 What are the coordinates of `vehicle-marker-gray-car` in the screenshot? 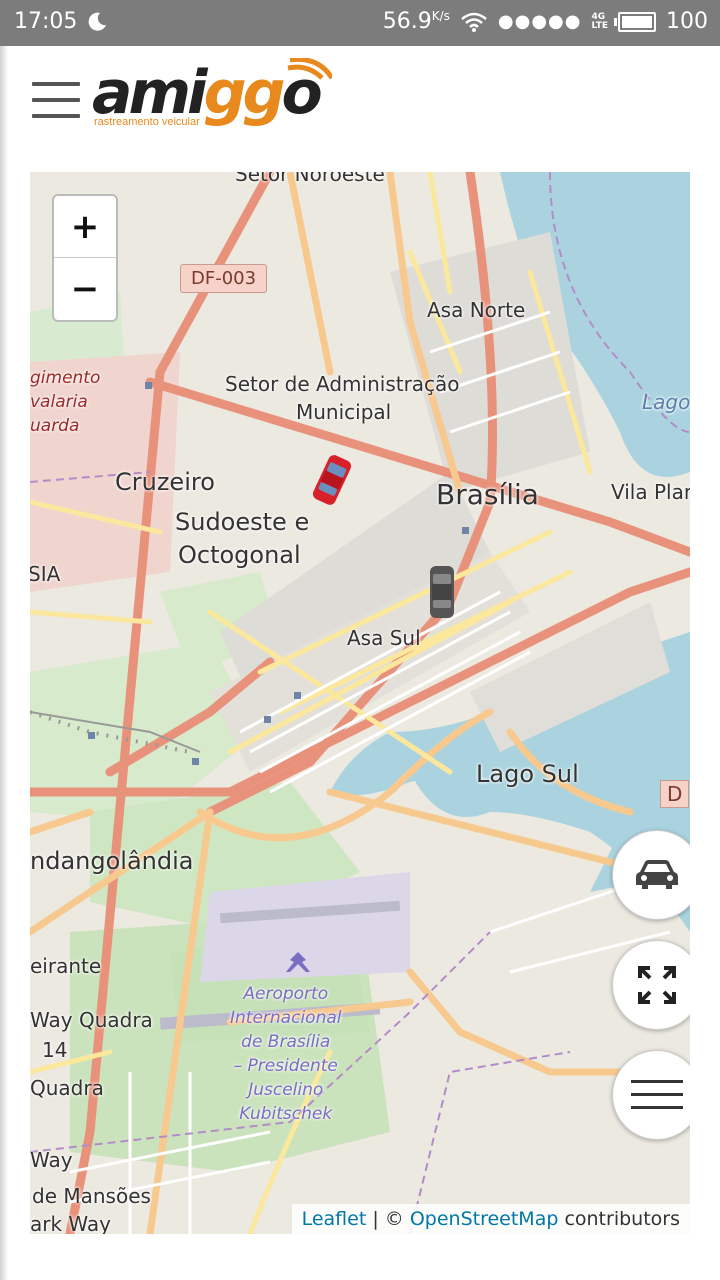 It's located at (442, 592).